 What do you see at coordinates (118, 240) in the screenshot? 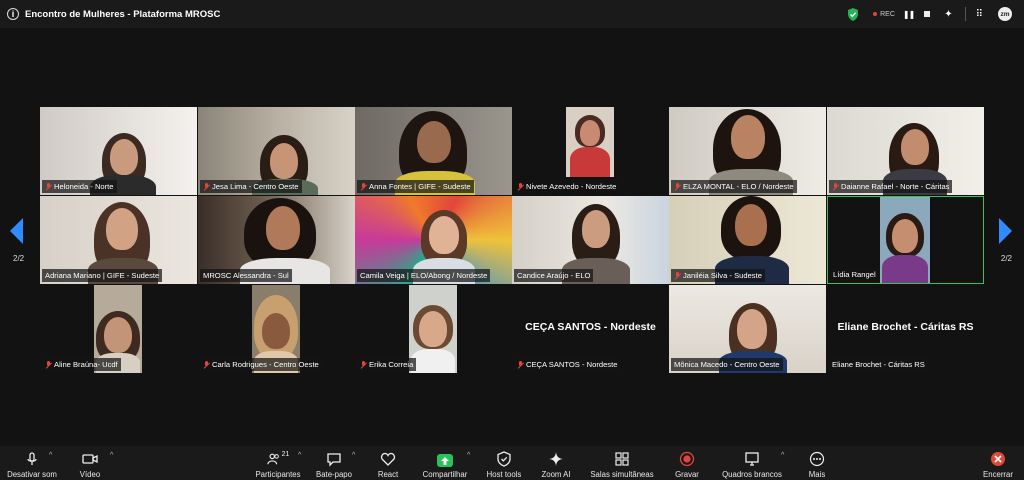
I see `video-tile: Adriana Mariano | GIFE - Sudeste` at bounding box center [118, 240].